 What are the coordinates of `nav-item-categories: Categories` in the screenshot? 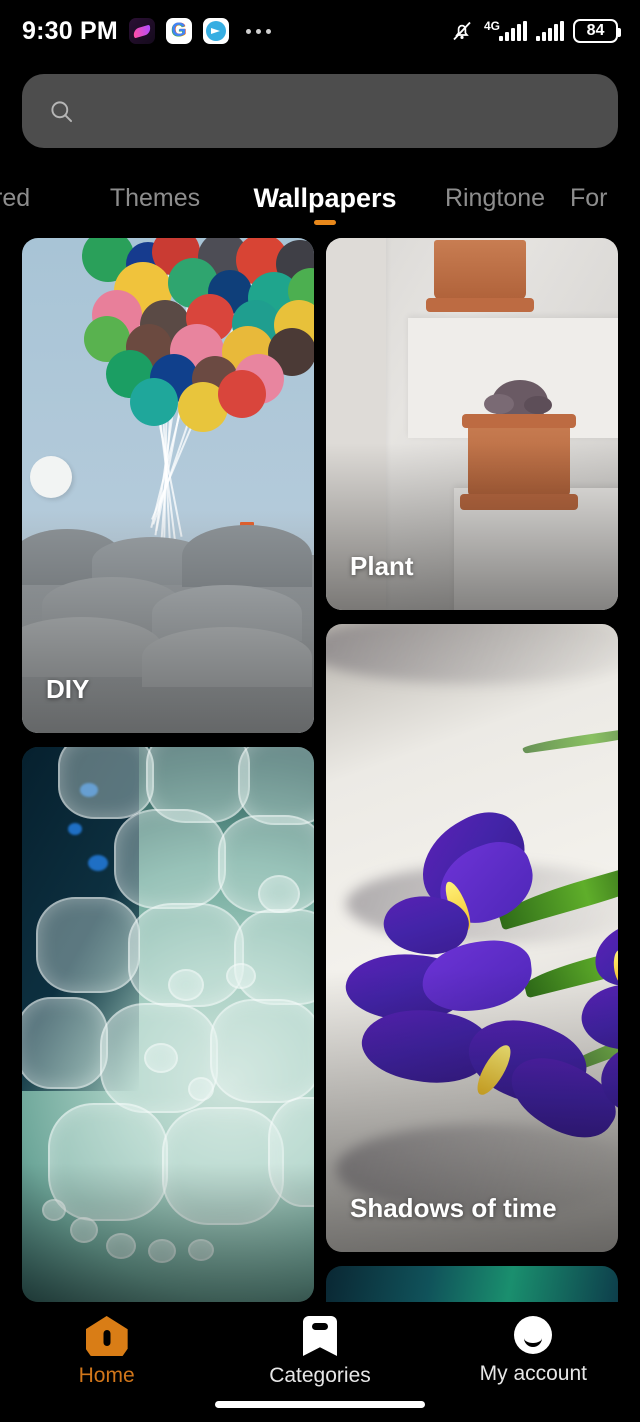 It's located at (319, 1352).